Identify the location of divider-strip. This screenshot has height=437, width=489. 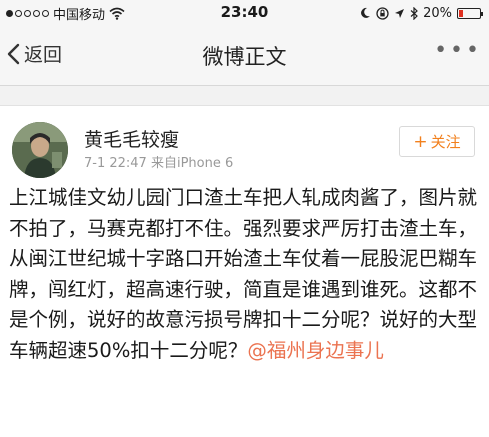
(244, 96).